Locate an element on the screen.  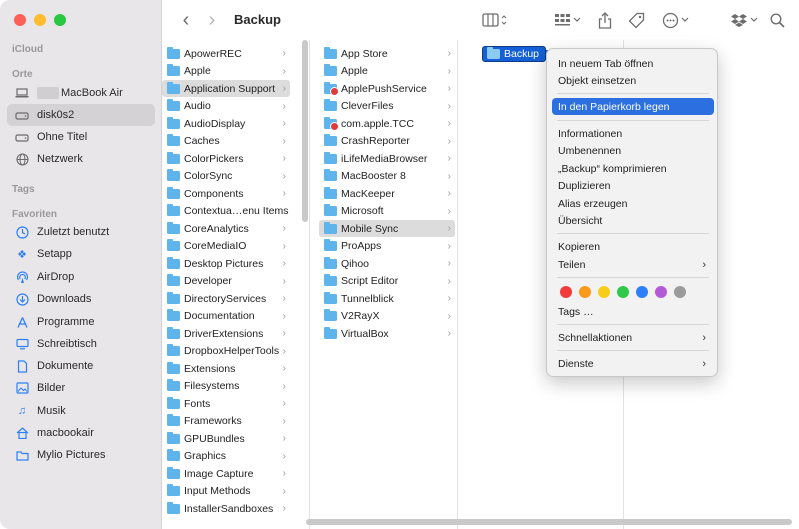
menu-quick-look: Übersicht is located at coordinates (633, 220).